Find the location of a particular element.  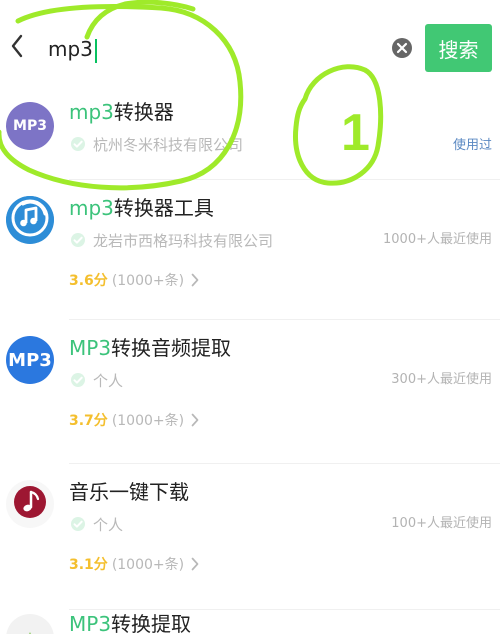

clear-icon is located at coordinates (402, 48).